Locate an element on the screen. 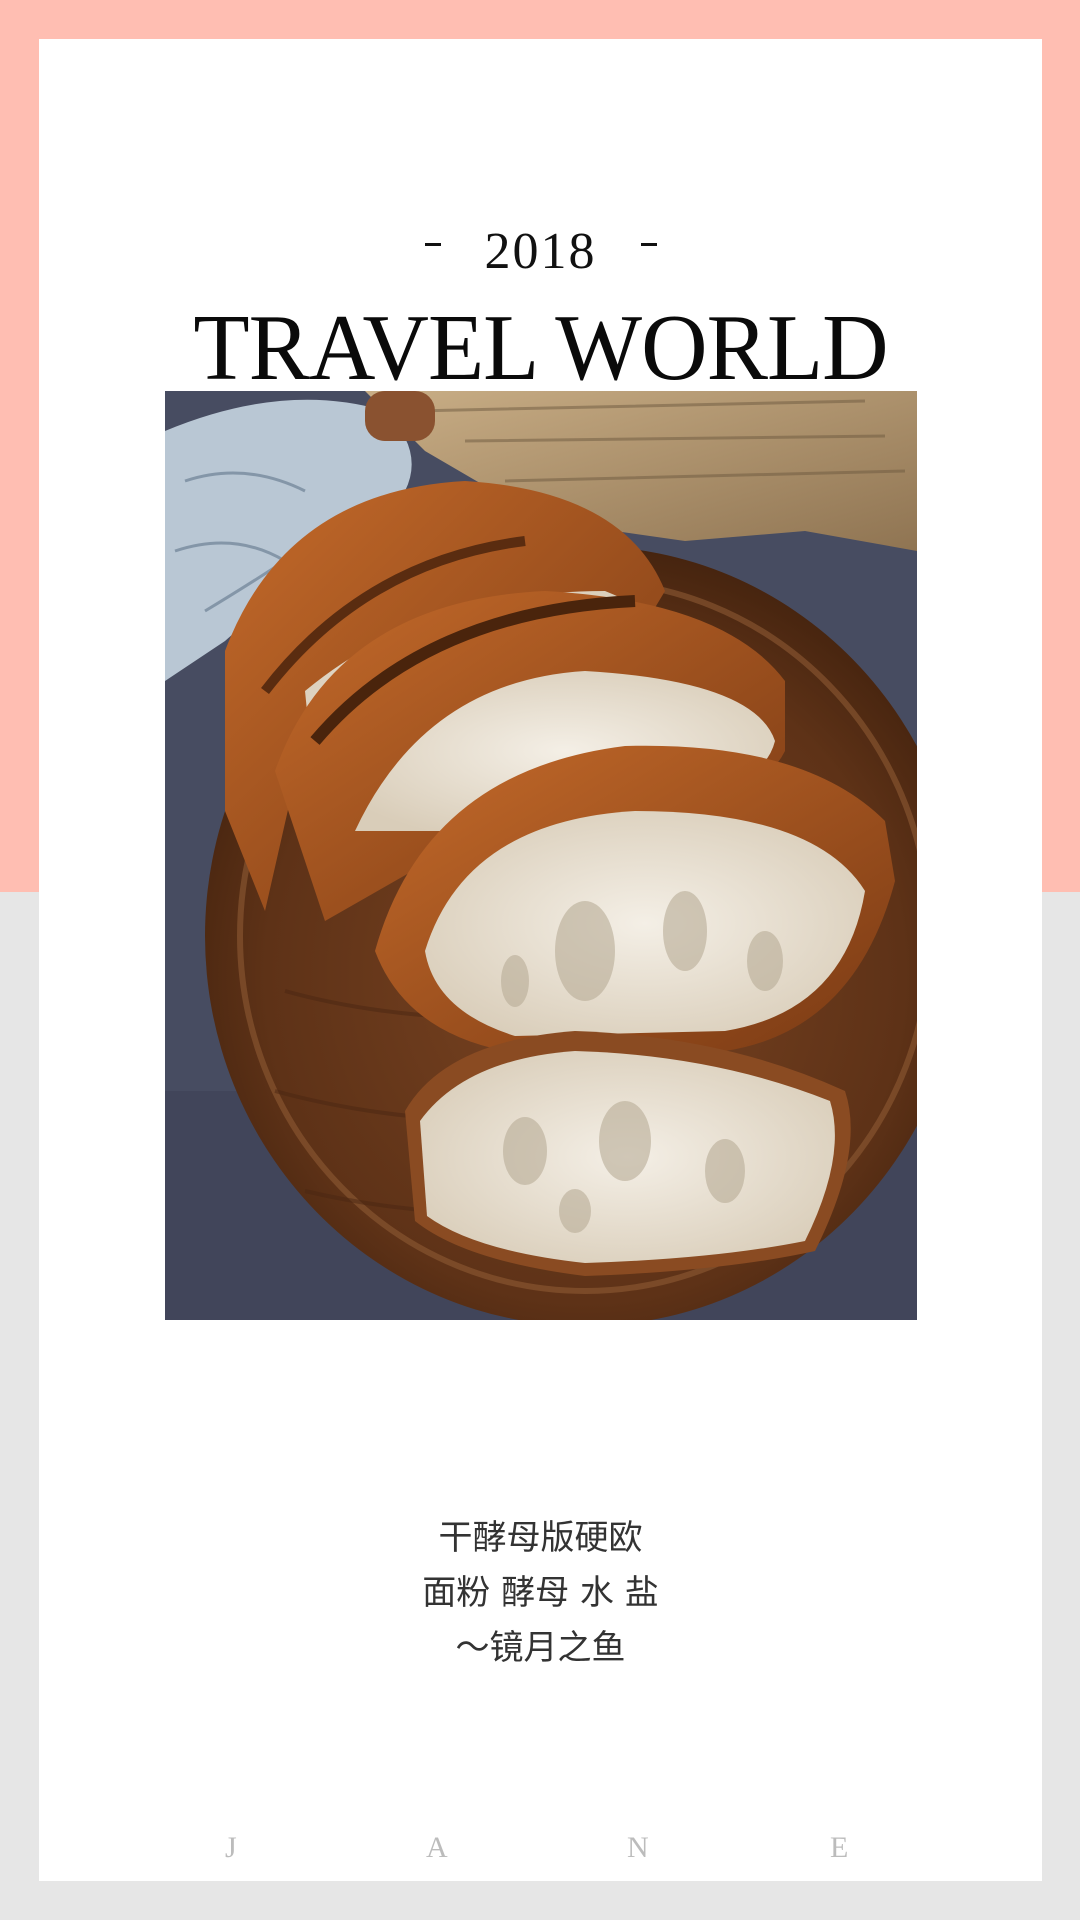 The width and height of the screenshot is (1080, 1920). caption: 干酵母版硬欧 面粉 酵母 水 盐 ～镜月之鱼 is located at coordinates (540, 1593).